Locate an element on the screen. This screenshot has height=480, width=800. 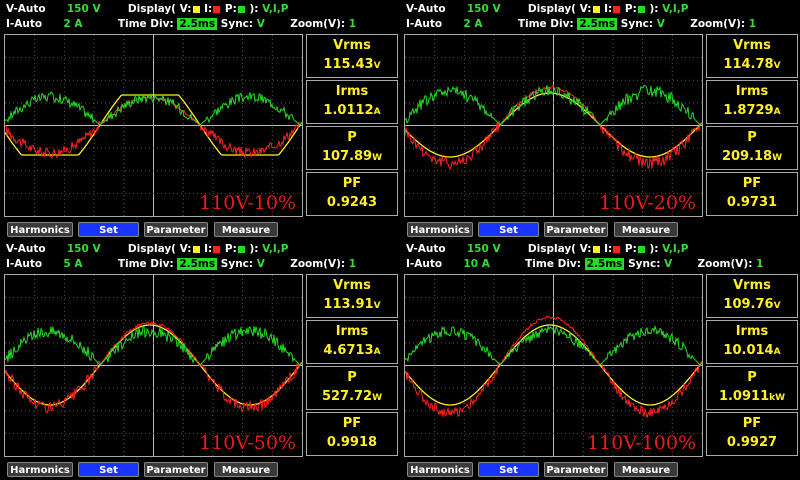
irms-value-line: 1.8729A is located at coordinates (752, 110).